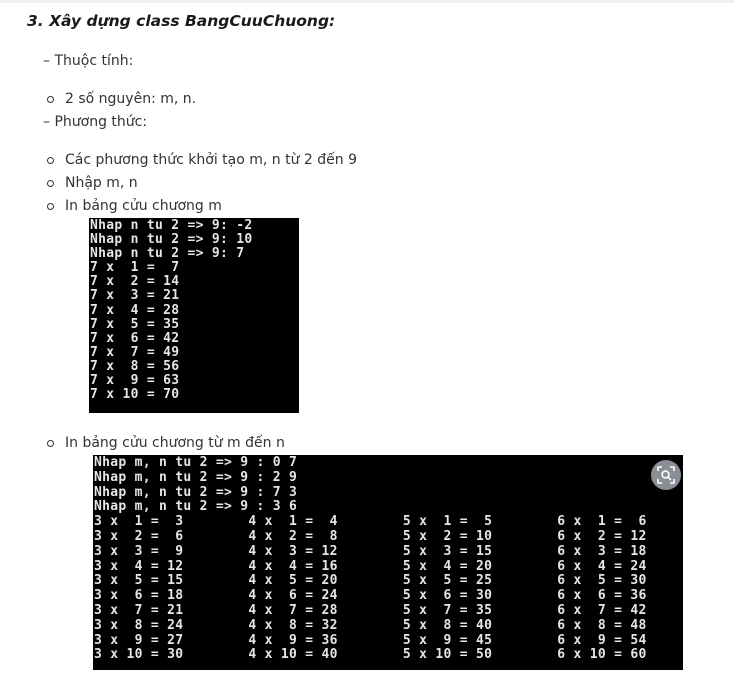 This screenshot has width=734, height=684. Describe the element at coordinates (135, 324) in the screenshot. I see `console-line: 7 x 5 = 35` at that location.